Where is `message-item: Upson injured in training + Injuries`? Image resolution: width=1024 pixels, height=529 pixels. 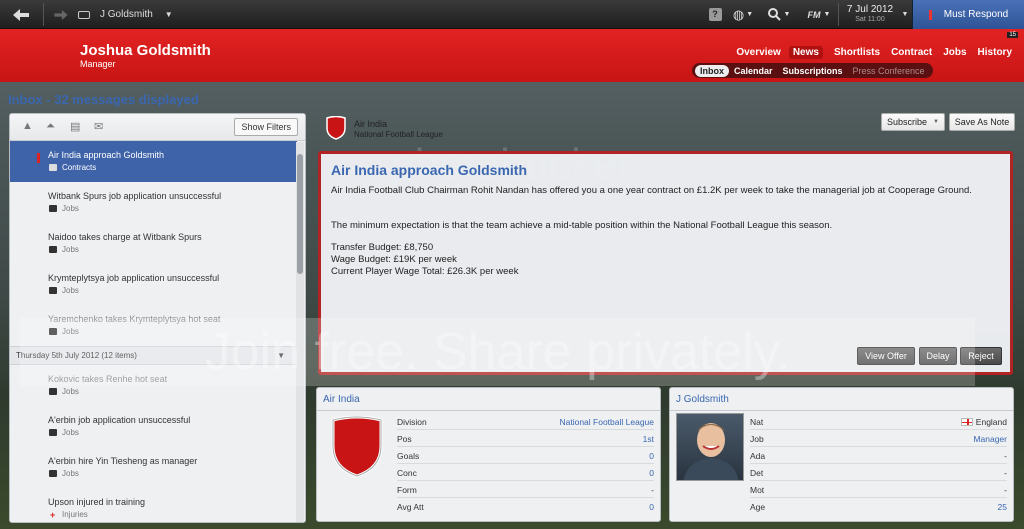
message-item: Upson injured in training + Injuries is located at coordinates (153, 505).